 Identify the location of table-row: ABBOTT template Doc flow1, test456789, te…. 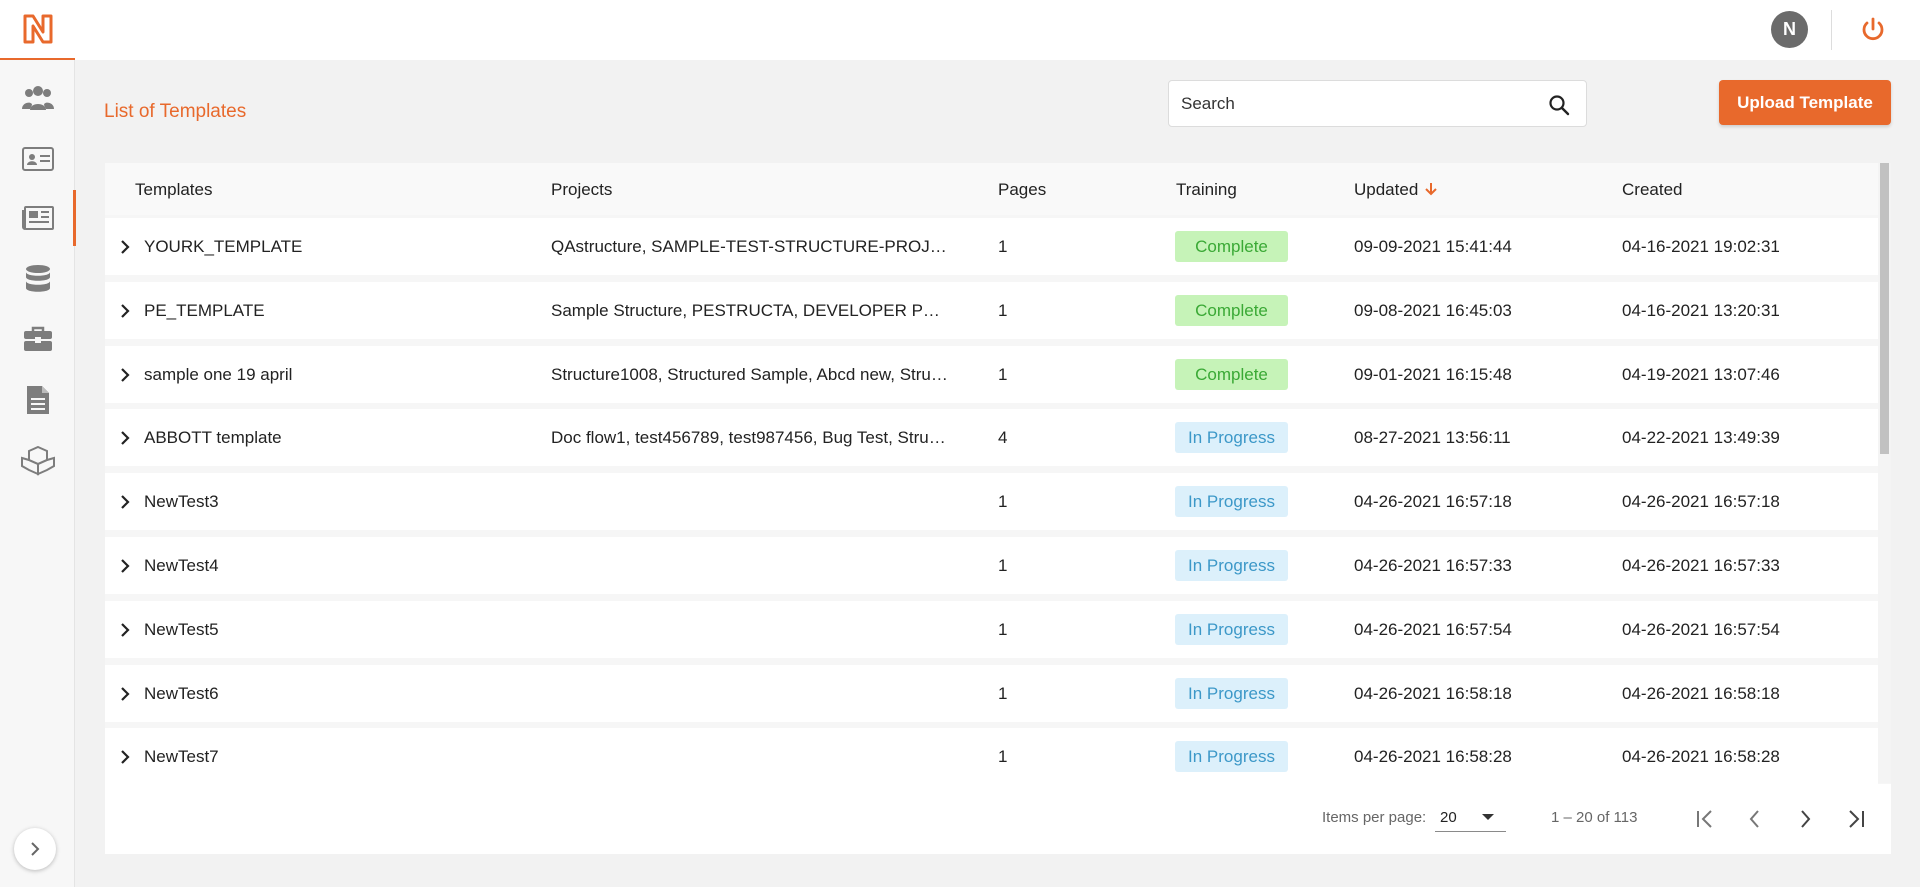
(991, 437).